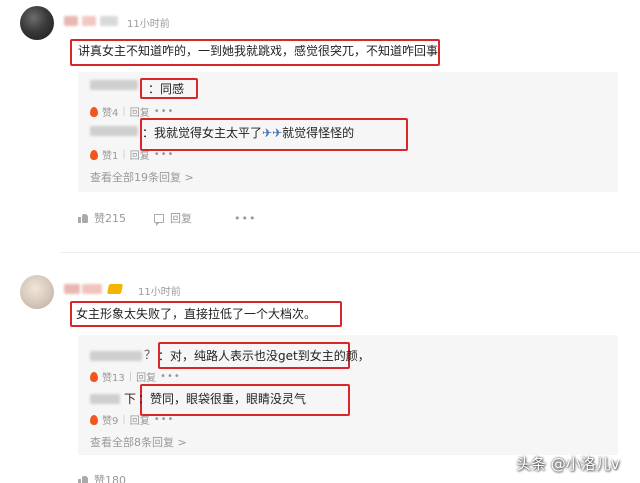 The image size is (640, 483). What do you see at coordinates (130, 399) in the screenshot?
I see `reply-username-suffix: 下` at bounding box center [130, 399].